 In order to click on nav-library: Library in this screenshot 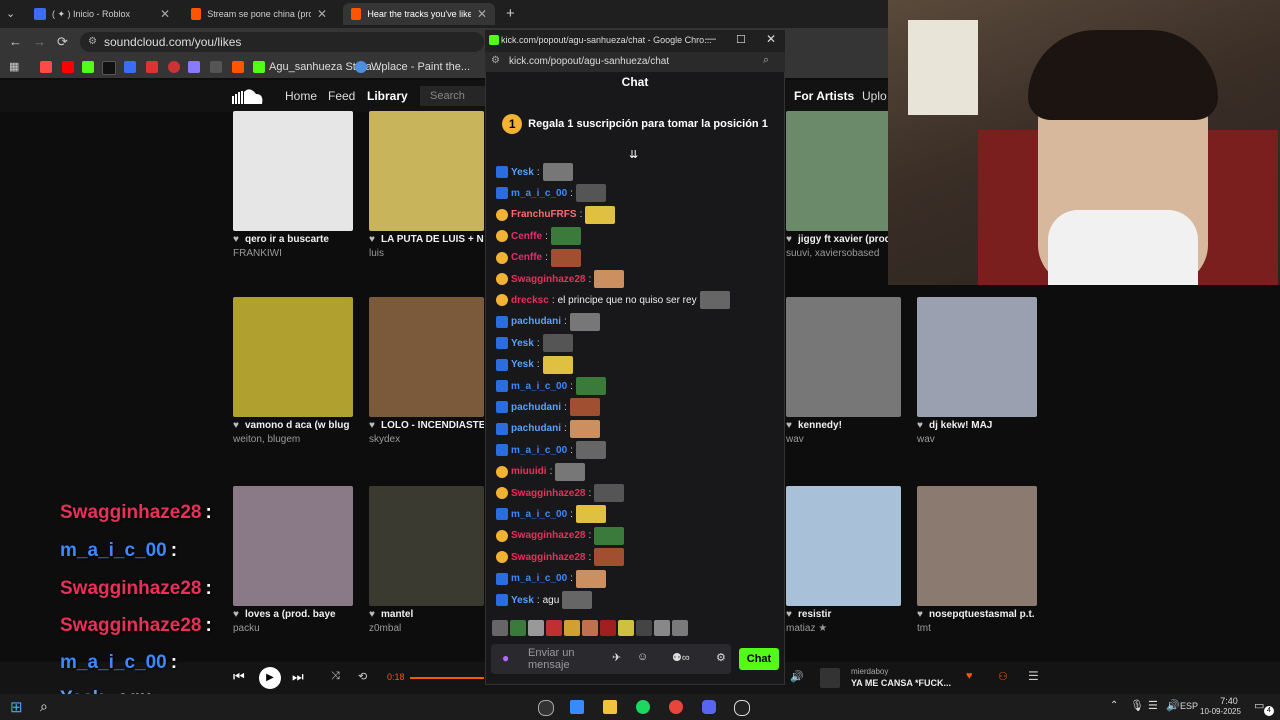, I will do `click(387, 96)`.